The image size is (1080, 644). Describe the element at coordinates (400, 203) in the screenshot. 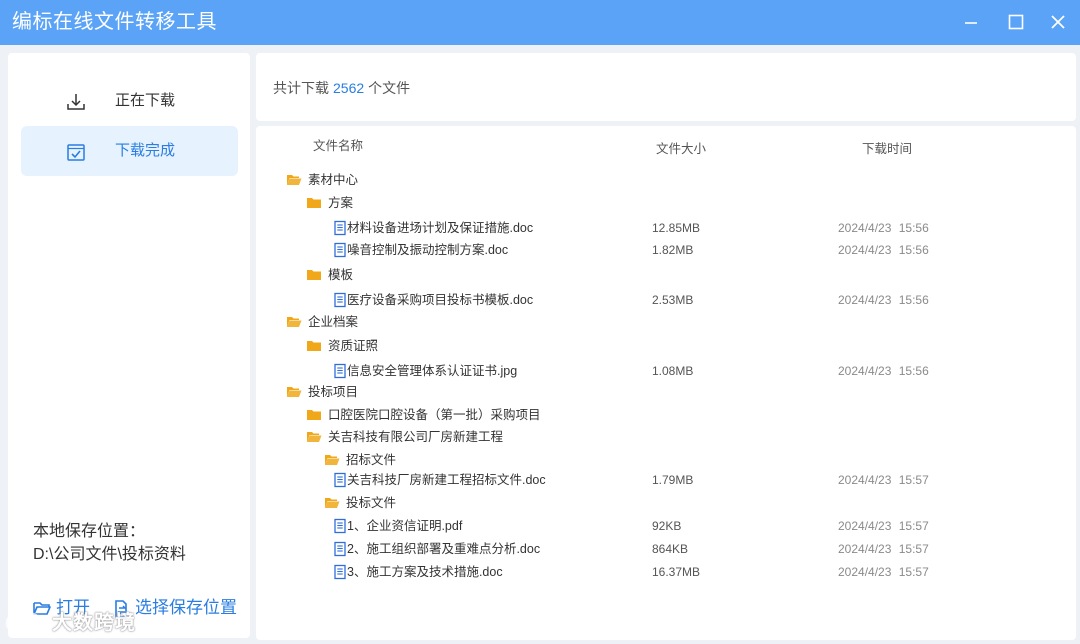

I see `folder-row: 方案` at that location.